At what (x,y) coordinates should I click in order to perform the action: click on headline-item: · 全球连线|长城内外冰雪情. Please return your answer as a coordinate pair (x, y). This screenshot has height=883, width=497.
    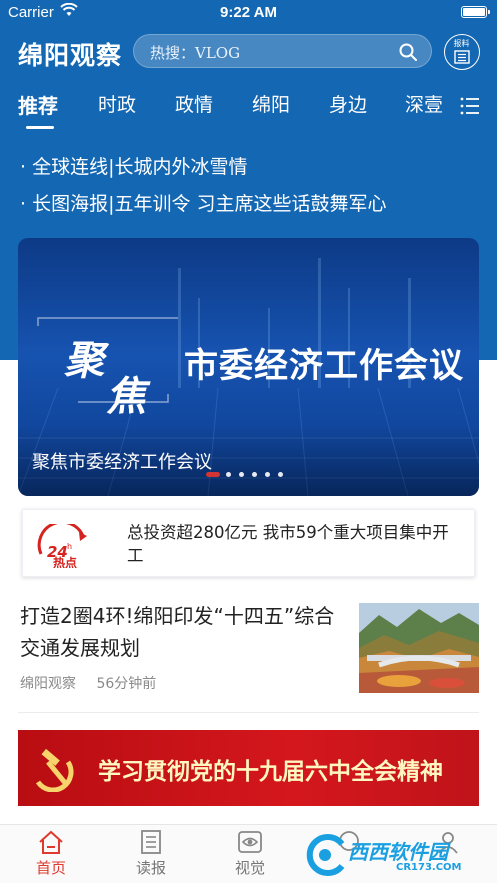
    Looking at the image, I should click on (133, 165).